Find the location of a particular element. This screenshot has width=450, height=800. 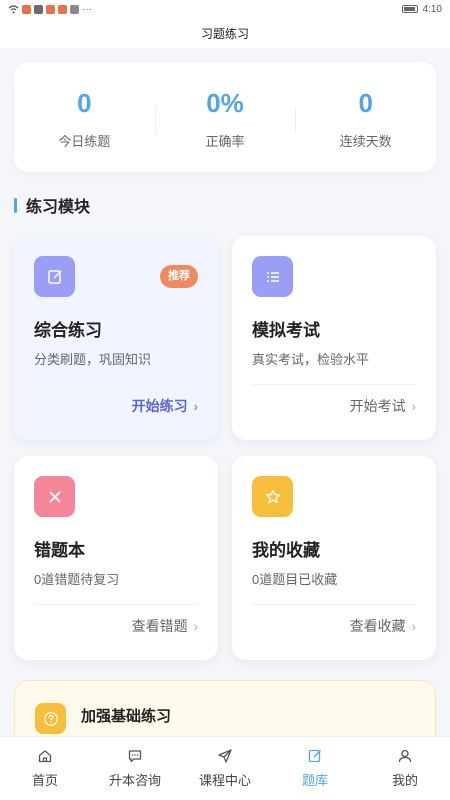

module-title: 我的收藏 is located at coordinates (286, 550).